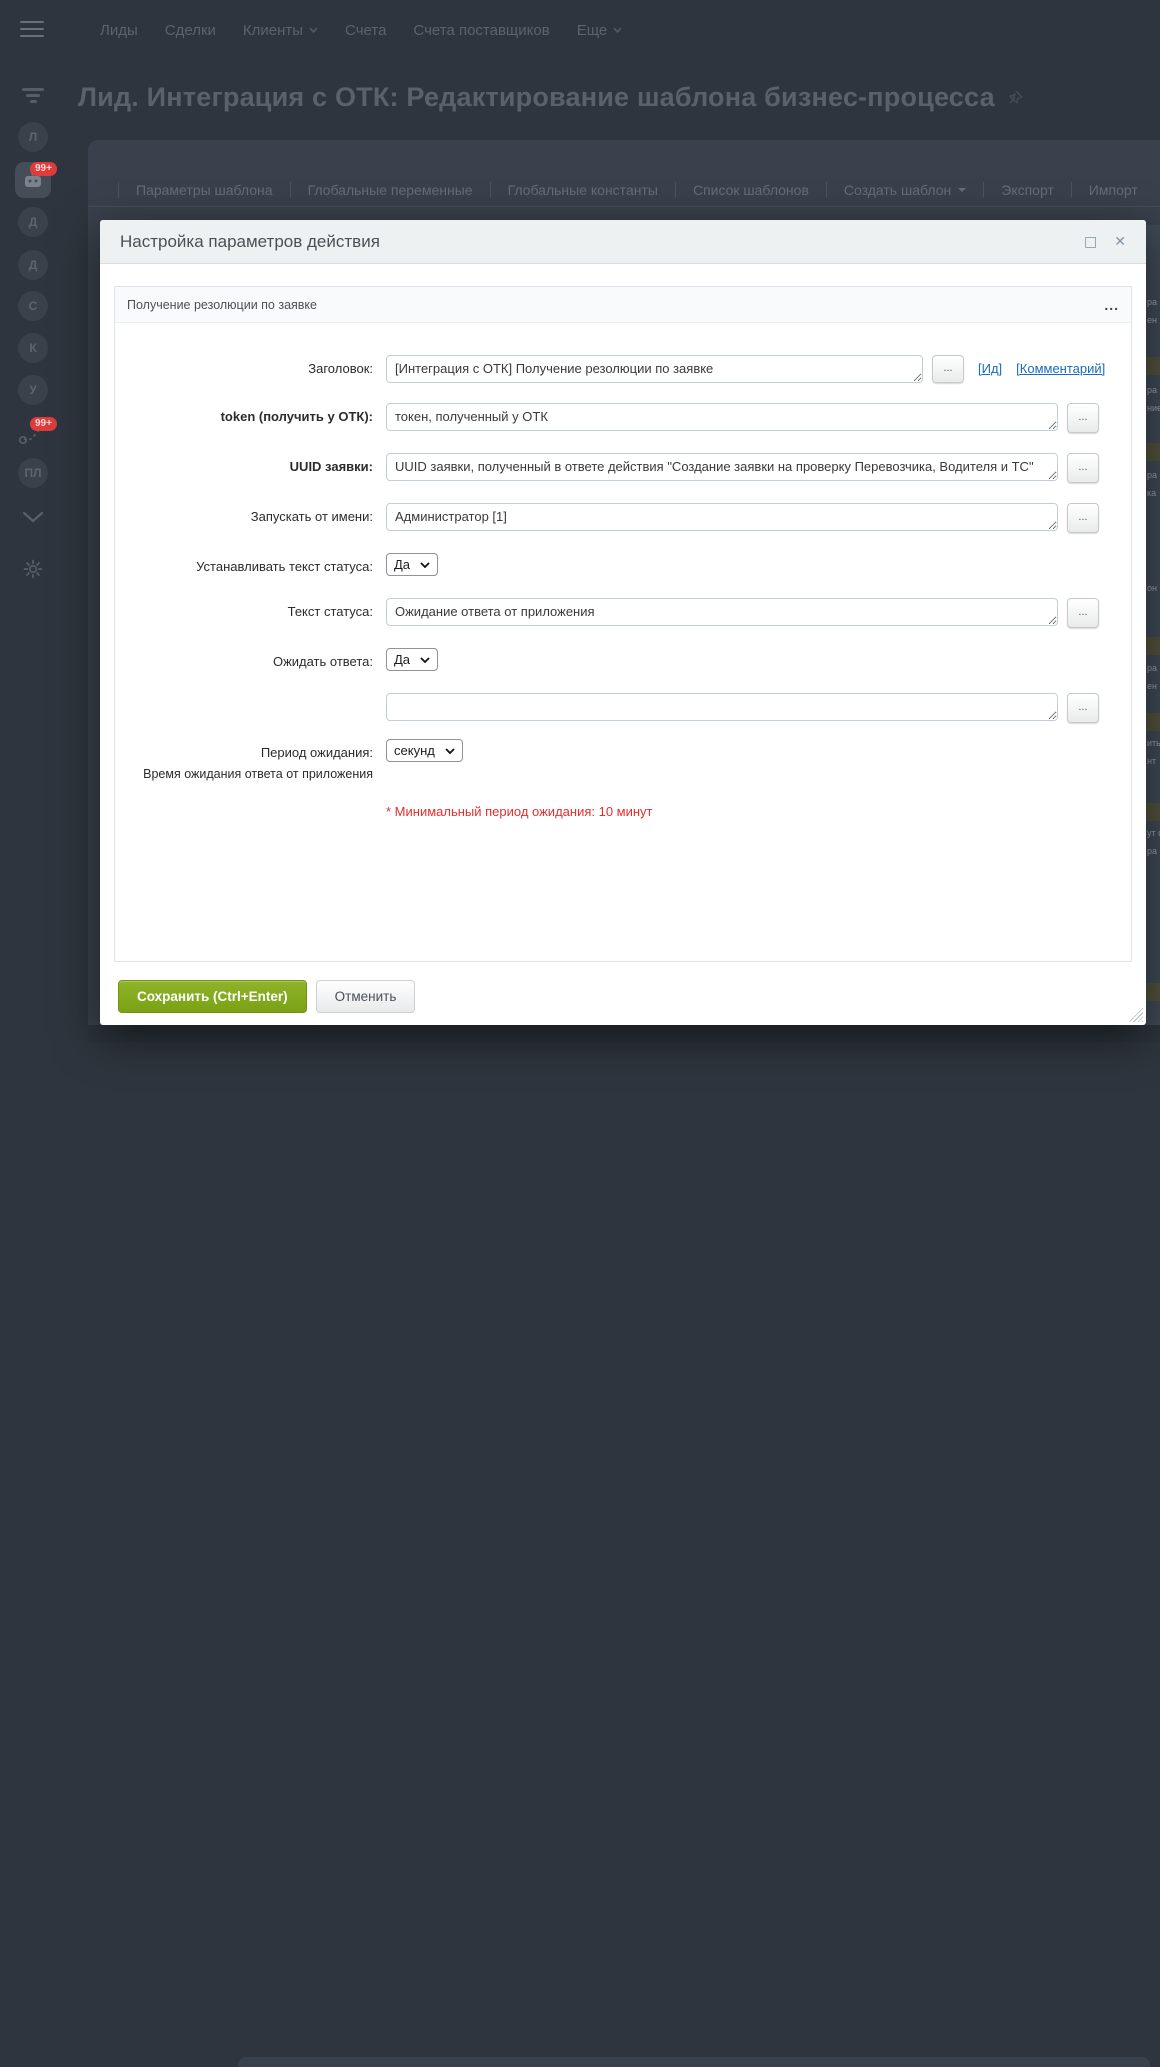 This screenshot has width=1160, height=2067. What do you see at coordinates (250, 241) in the screenshot?
I see `dialog-title: Настройка параметров действия` at bounding box center [250, 241].